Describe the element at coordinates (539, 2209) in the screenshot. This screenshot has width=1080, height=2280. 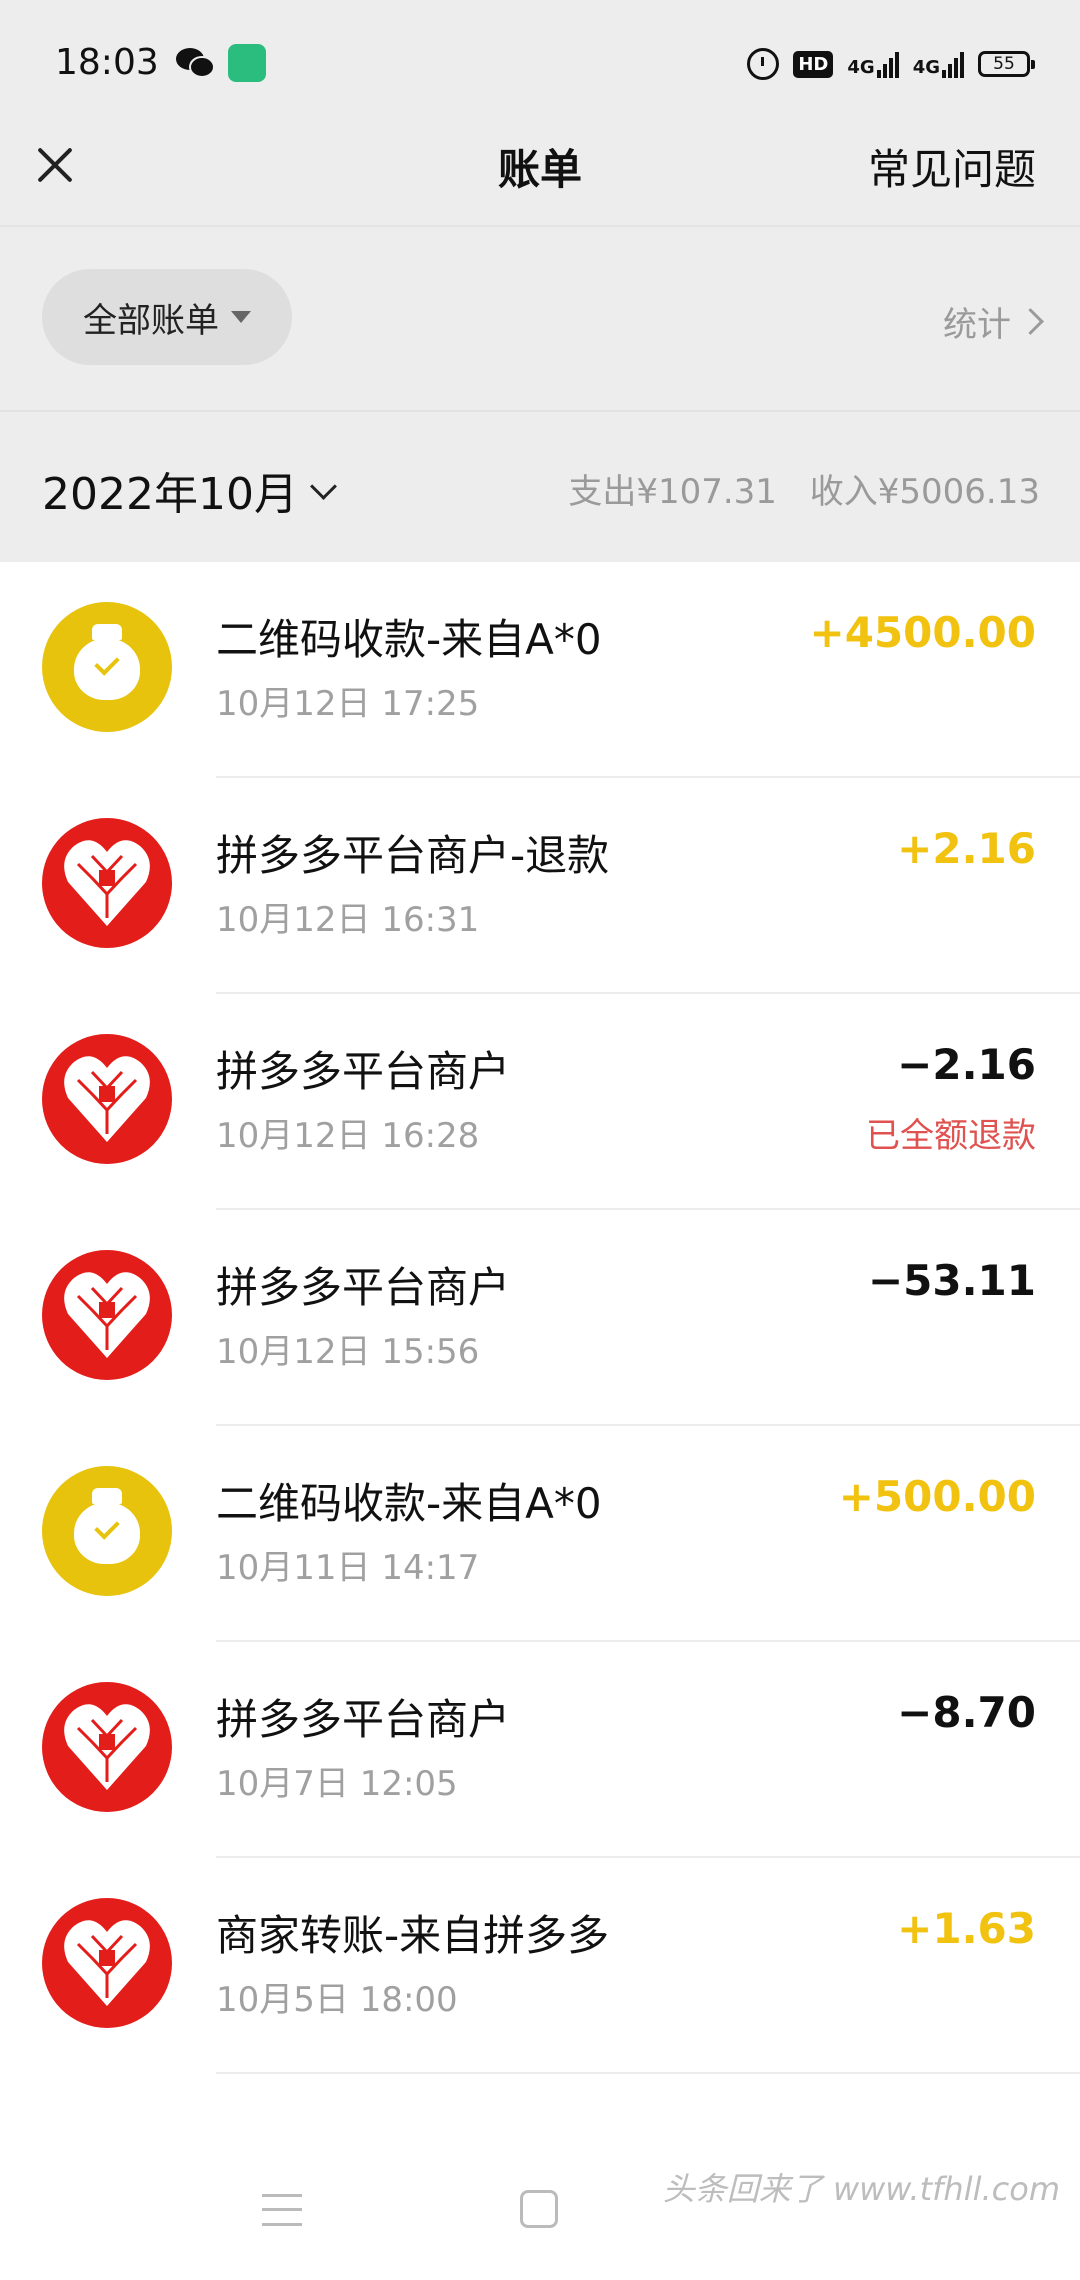
I see `home-icon` at that location.